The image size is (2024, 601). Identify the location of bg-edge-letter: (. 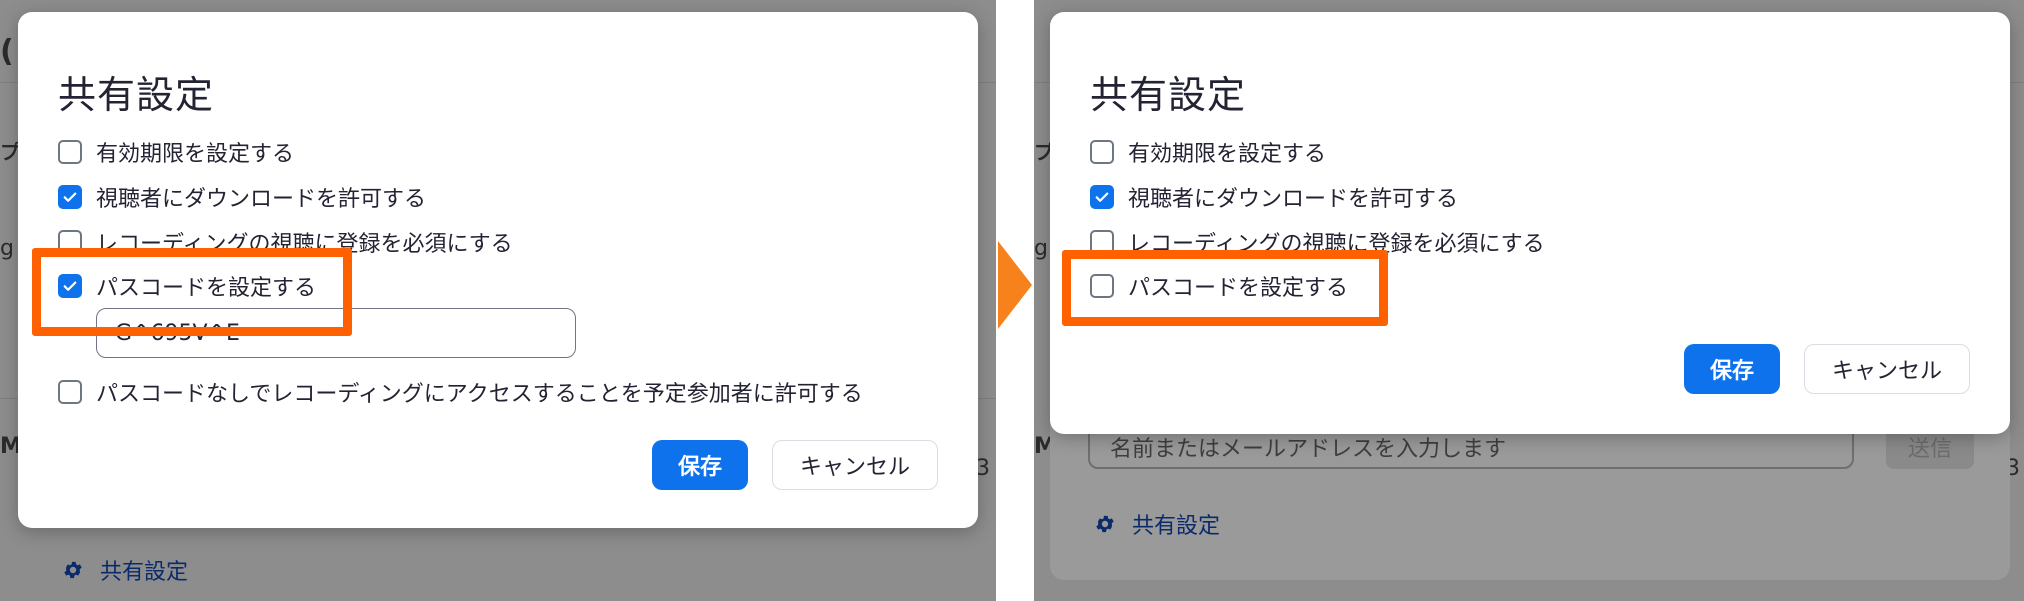
(7, 51).